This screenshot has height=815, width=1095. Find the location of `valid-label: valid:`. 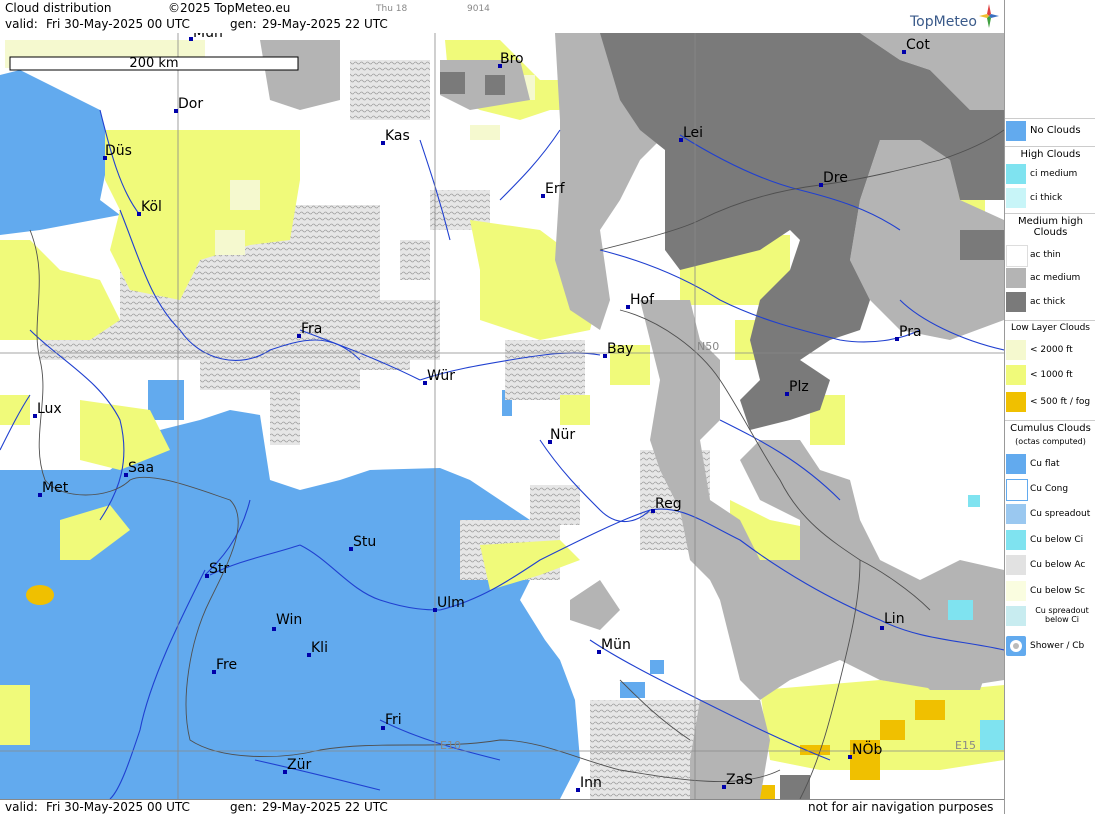

valid-label: valid: is located at coordinates (21, 24).